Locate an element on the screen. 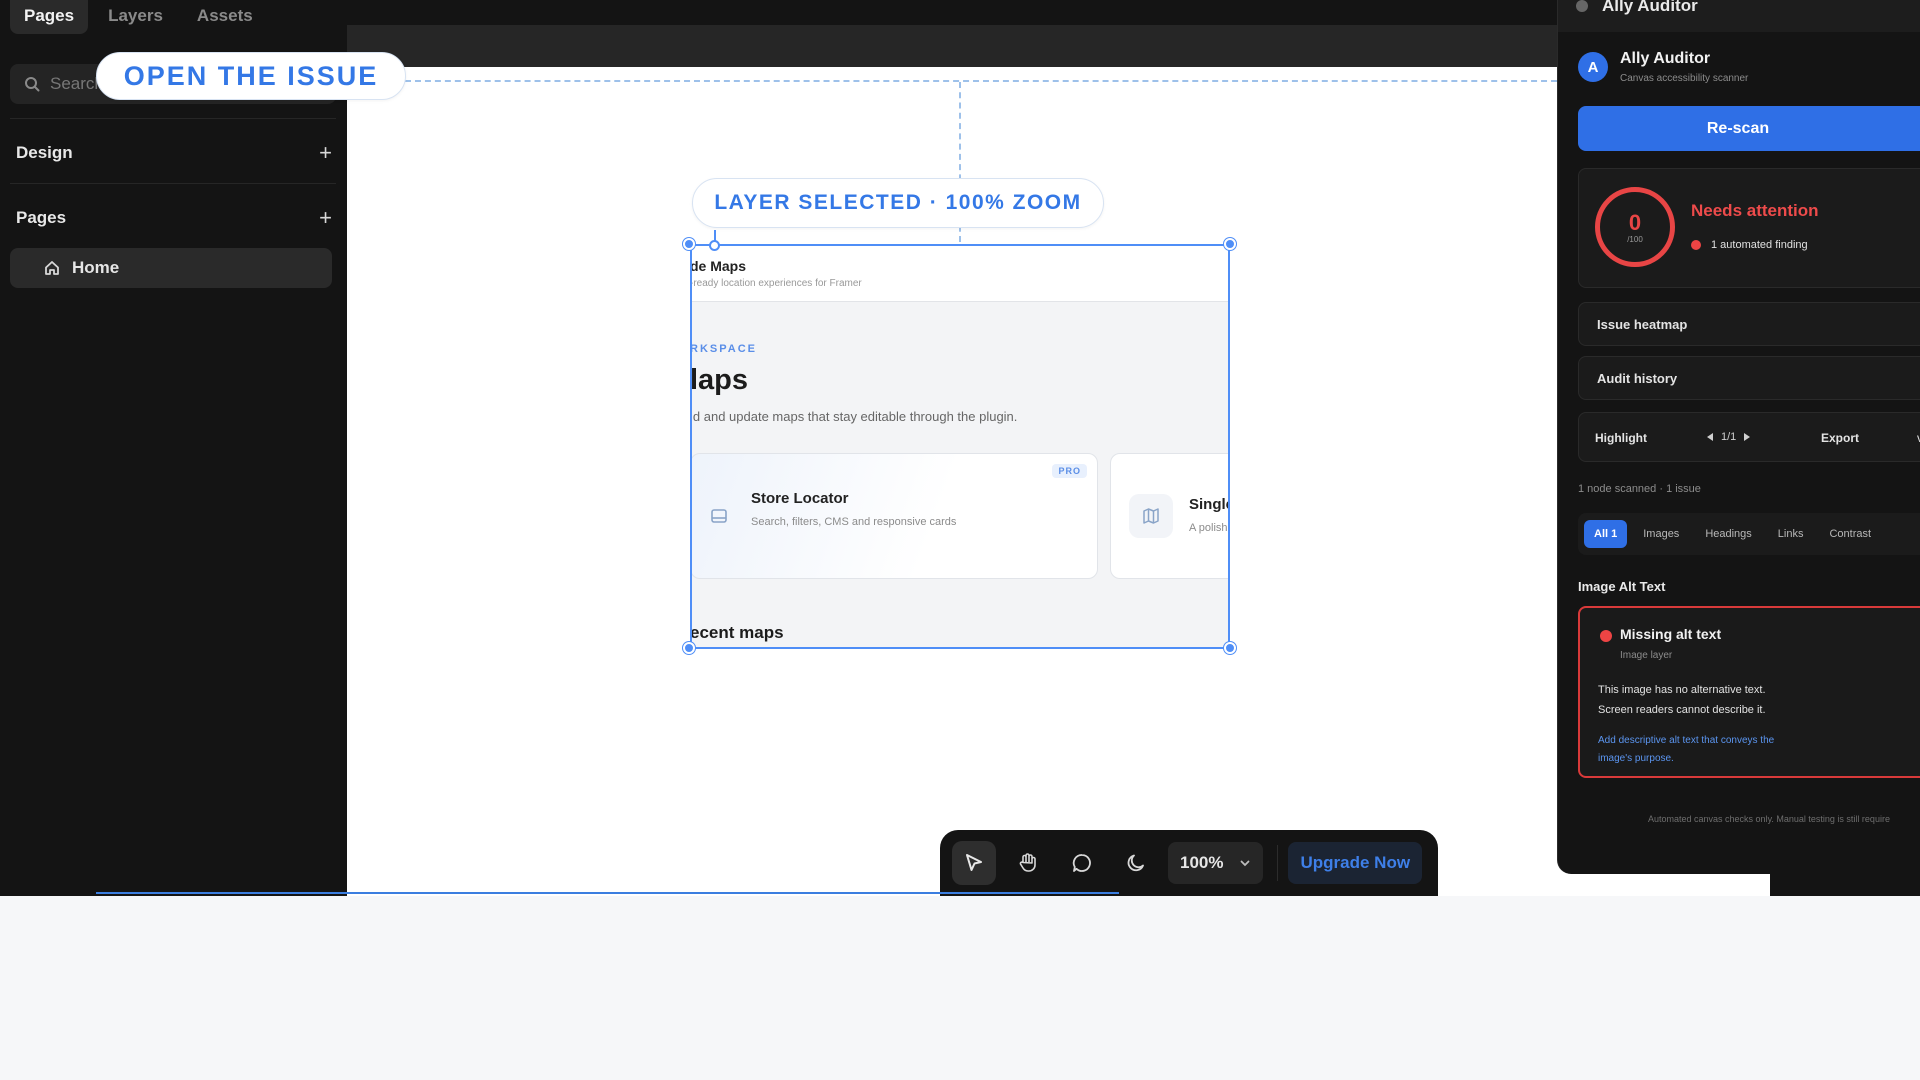 The height and width of the screenshot is (1080, 1920). issue-title: Missing alt text is located at coordinates (1671, 634).